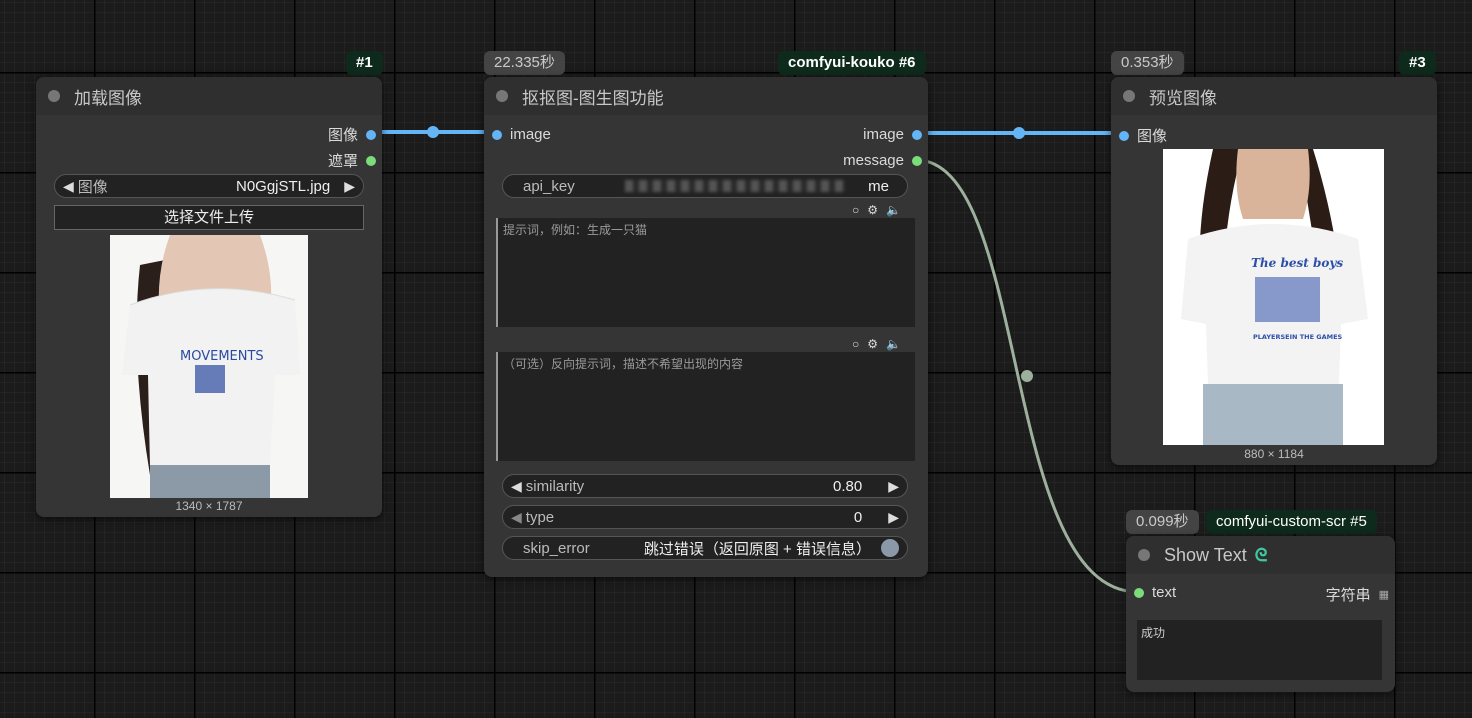 This screenshot has width=1472, height=718. What do you see at coordinates (540, 517) in the screenshot?
I see `widget-label: type` at bounding box center [540, 517].